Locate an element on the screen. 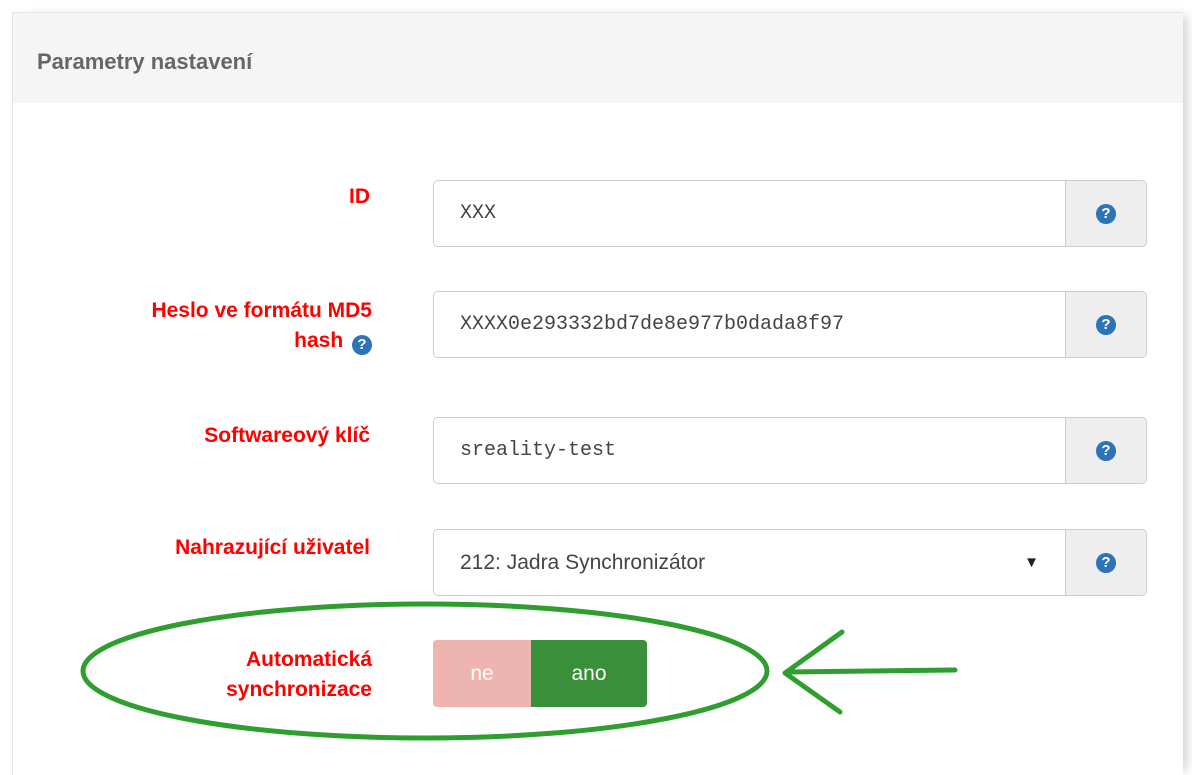  software-key-help-button: ? is located at coordinates (1105, 450).